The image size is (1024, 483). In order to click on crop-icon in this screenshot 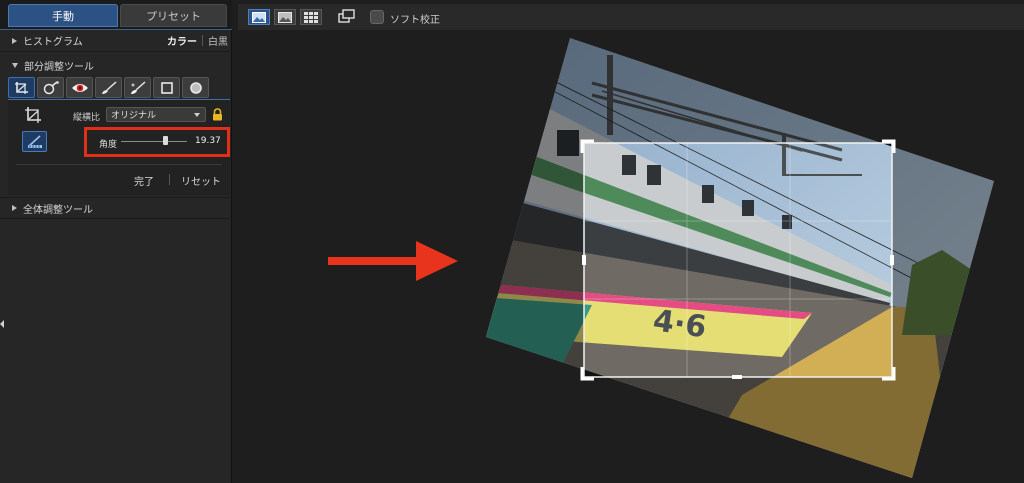, I will do `click(33, 115)`.